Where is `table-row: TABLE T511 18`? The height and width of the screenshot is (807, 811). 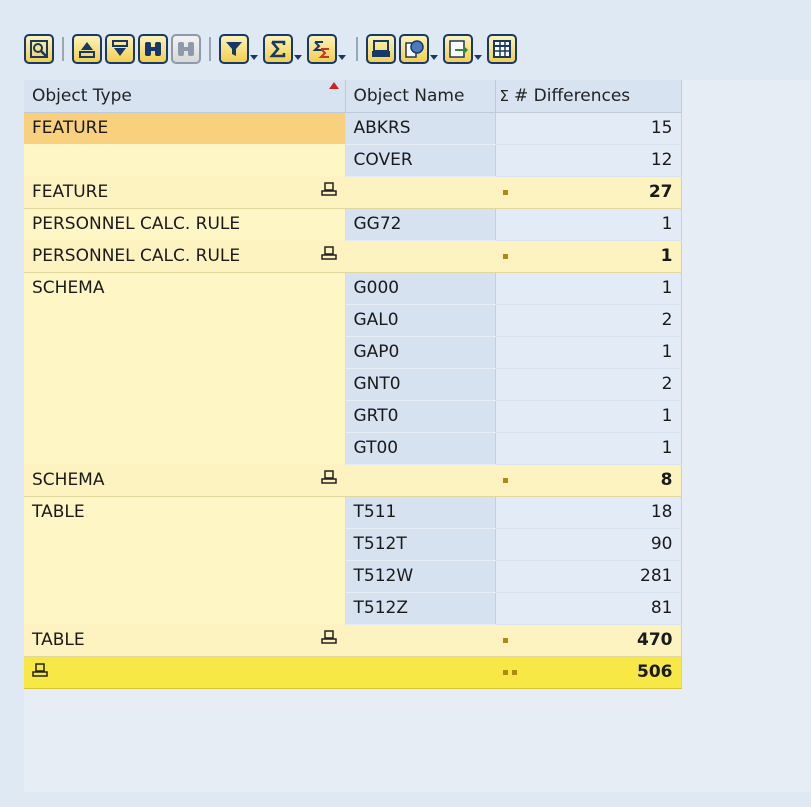 table-row: TABLE T511 18 is located at coordinates (353, 512).